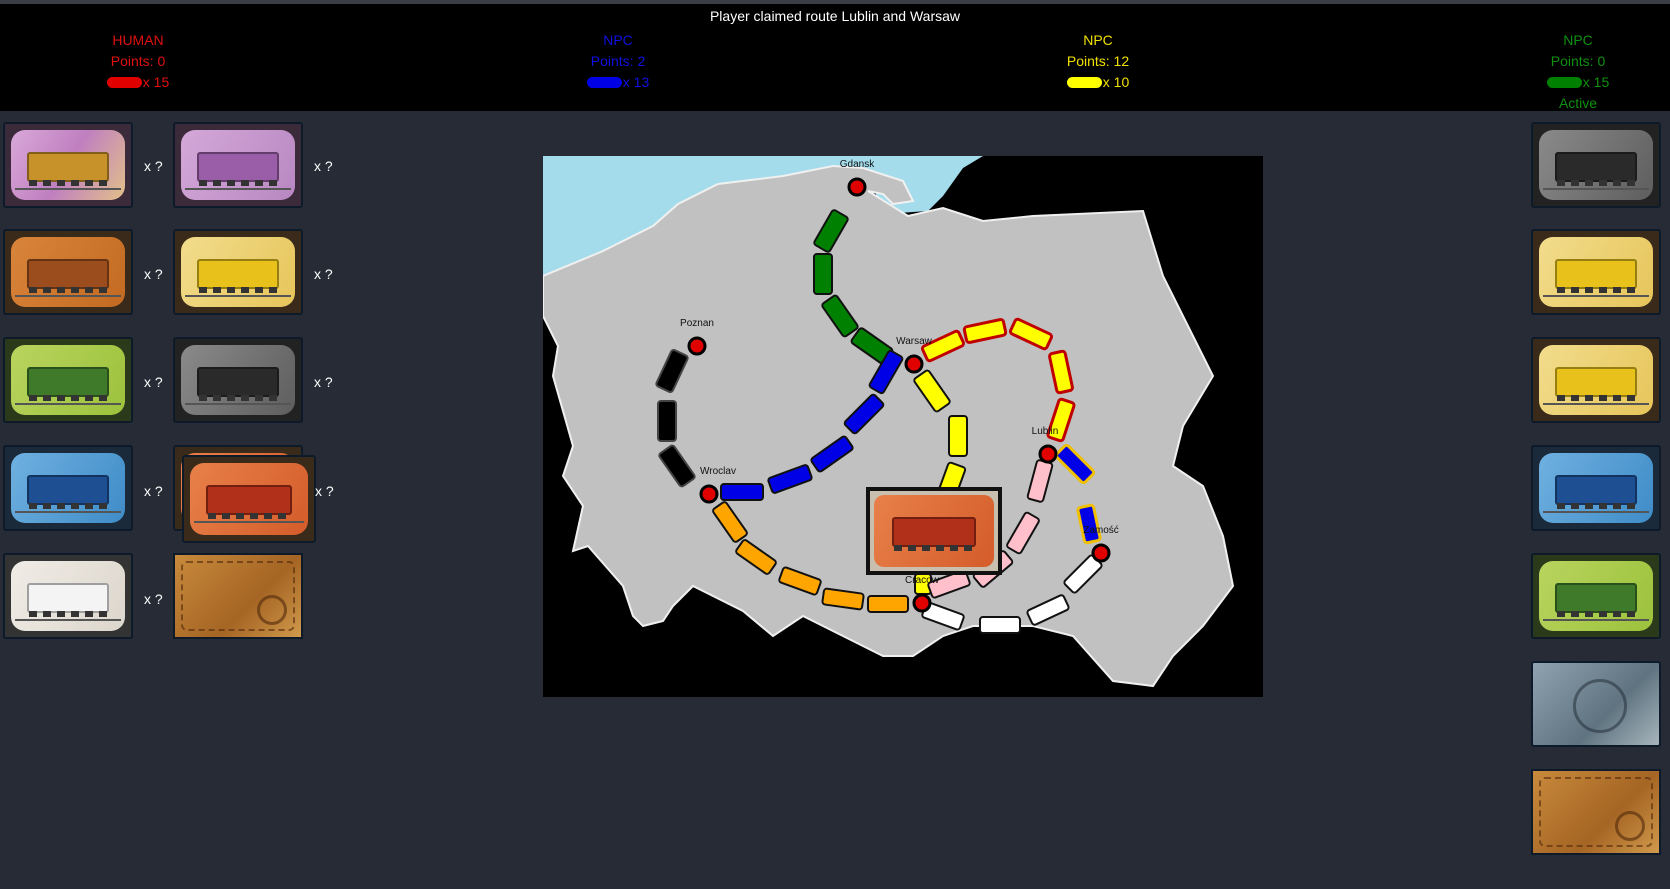 The height and width of the screenshot is (889, 1670). Describe the element at coordinates (68, 380) in the screenshot. I see `hand-card-green` at that location.